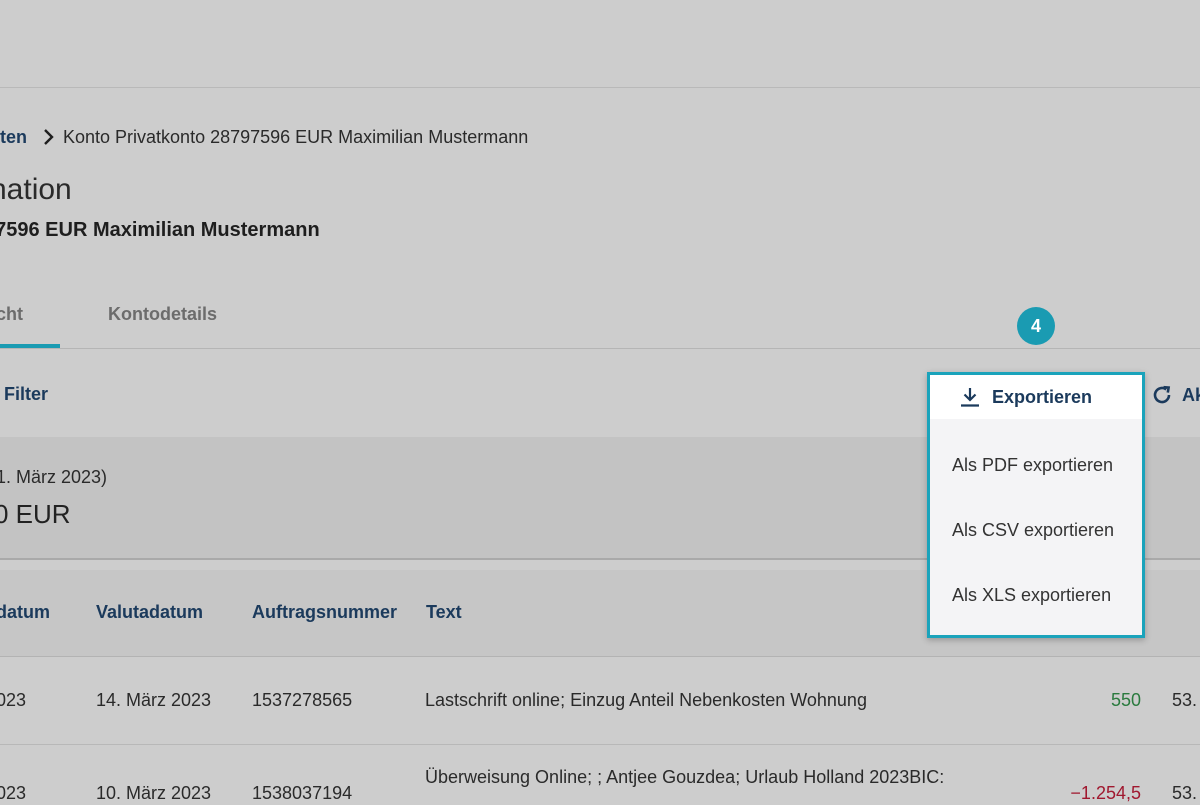 The height and width of the screenshot is (805, 1200). What do you see at coordinates (149, 612) in the screenshot?
I see `column-header-value-date: Valutadatum` at bounding box center [149, 612].